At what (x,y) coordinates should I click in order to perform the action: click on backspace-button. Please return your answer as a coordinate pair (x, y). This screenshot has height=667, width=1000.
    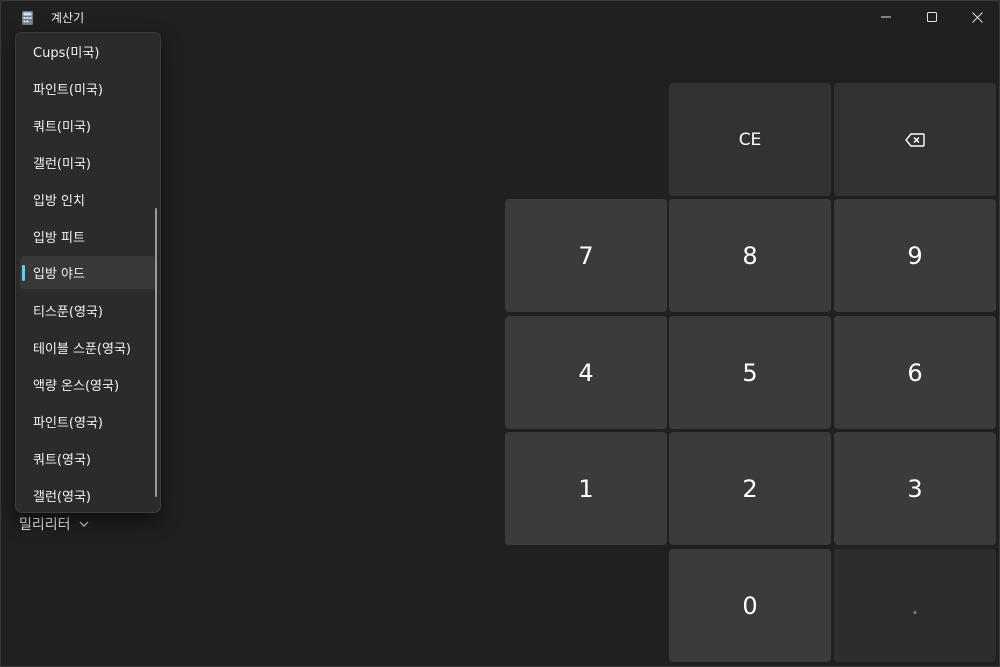
    Looking at the image, I should click on (915, 139).